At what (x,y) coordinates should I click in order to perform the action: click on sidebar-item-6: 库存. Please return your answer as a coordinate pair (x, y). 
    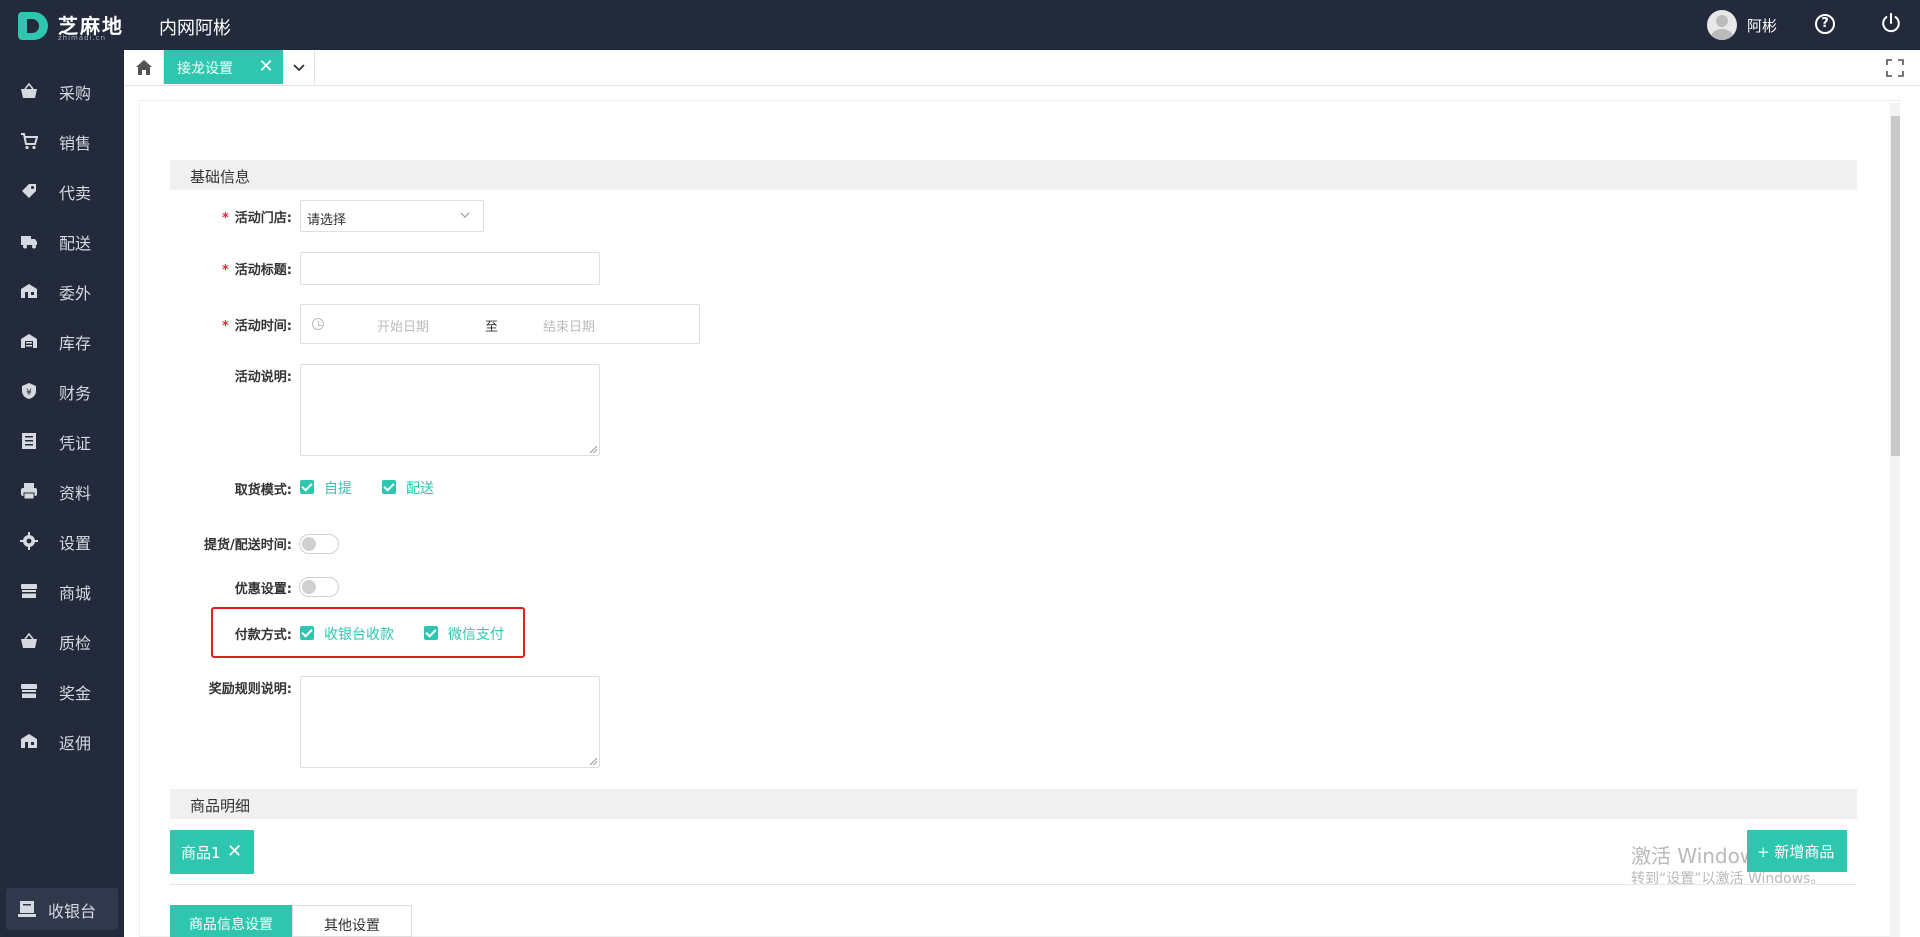
    Looking at the image, I should click on (62, 341).